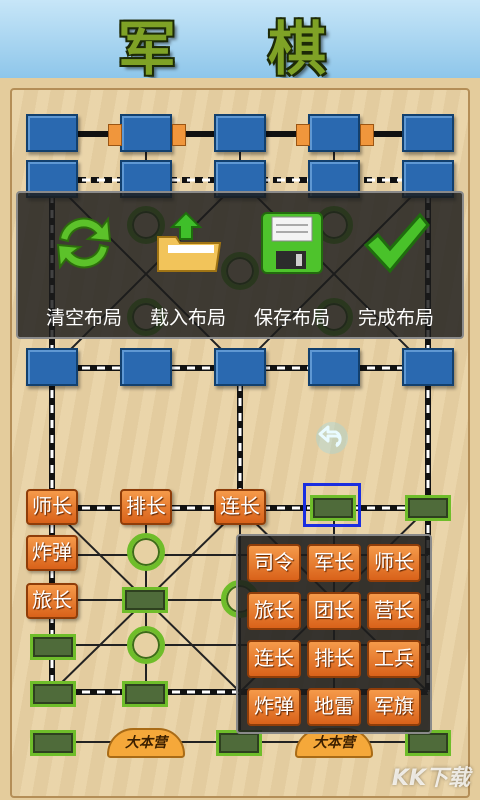 Image resolution: width=480 pixels, height=800 pixels. What do you see at coordinates (52, 601) in the screenshot?
I see `placed-piece: 旅长` at bounding box center [52, 601].